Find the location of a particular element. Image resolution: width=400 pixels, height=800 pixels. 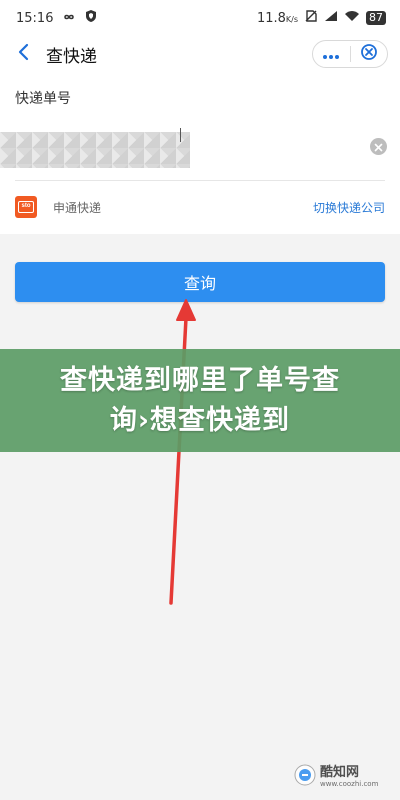

courier-name: 申通快递 is located at coordinates (77, 207).